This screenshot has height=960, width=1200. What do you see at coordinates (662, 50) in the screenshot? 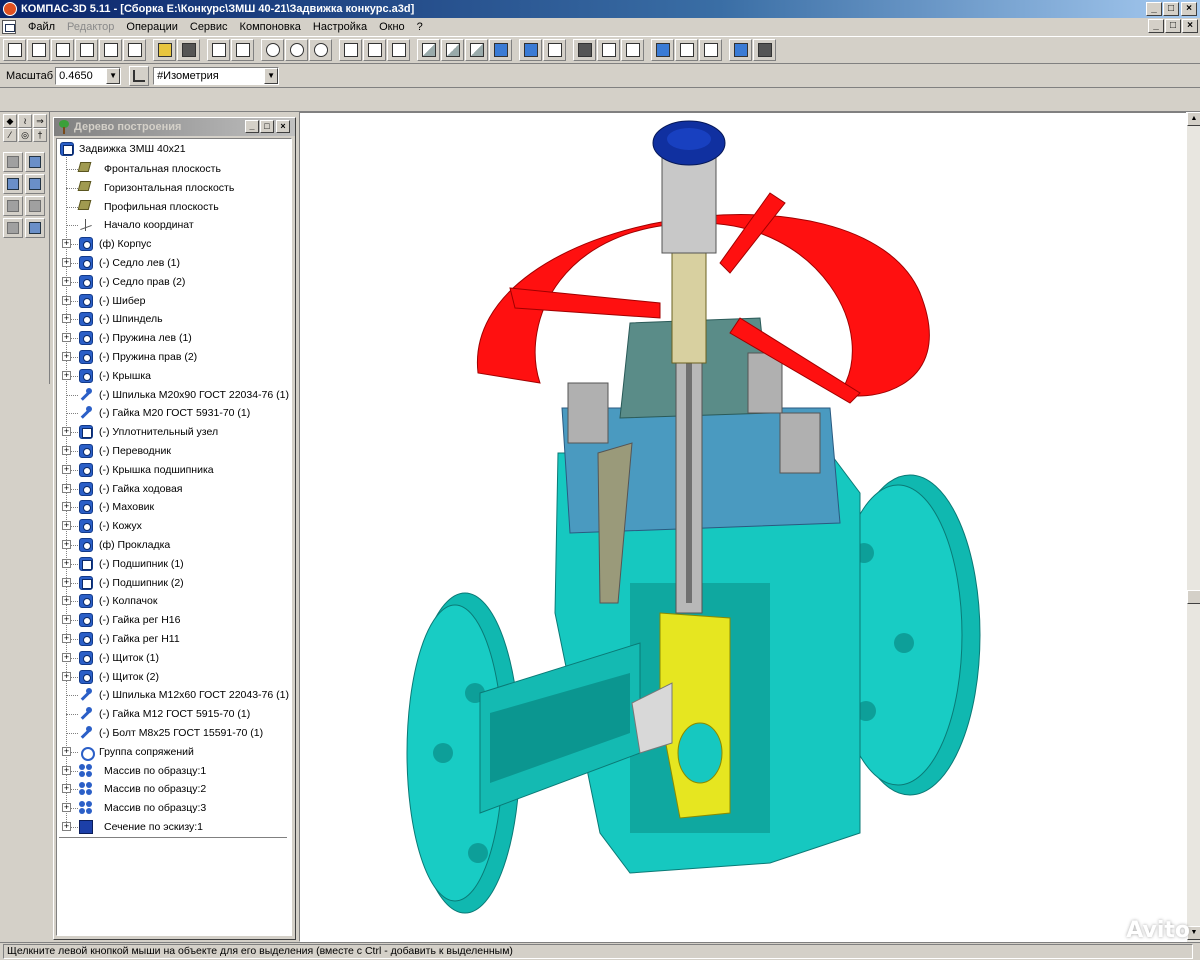
I see `calculator-icon` at bounding box center [662, 50].